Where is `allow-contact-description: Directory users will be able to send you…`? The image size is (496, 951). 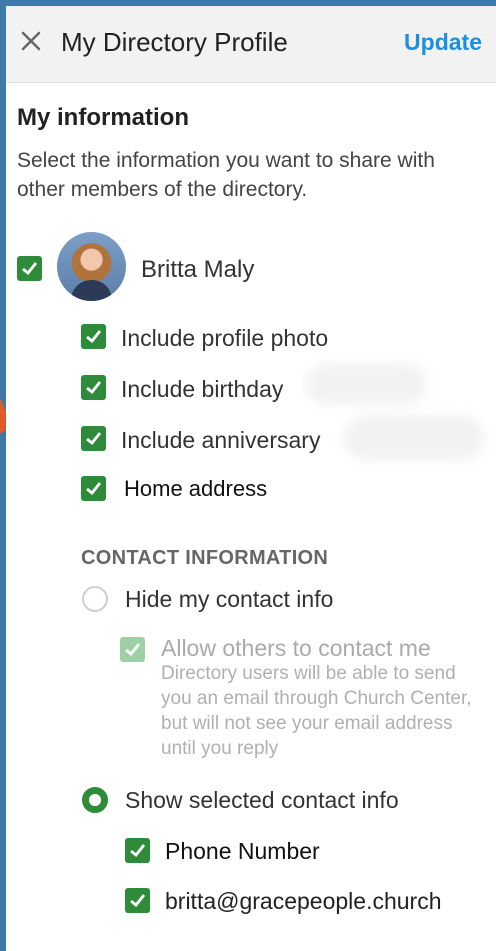 allow-contact-description: Directory users will be able to send you… is located at coordinates (316, 711).